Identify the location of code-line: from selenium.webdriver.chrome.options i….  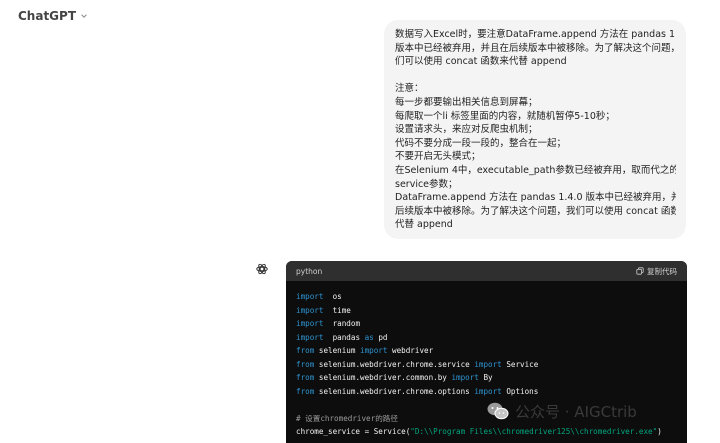
(486, 392).